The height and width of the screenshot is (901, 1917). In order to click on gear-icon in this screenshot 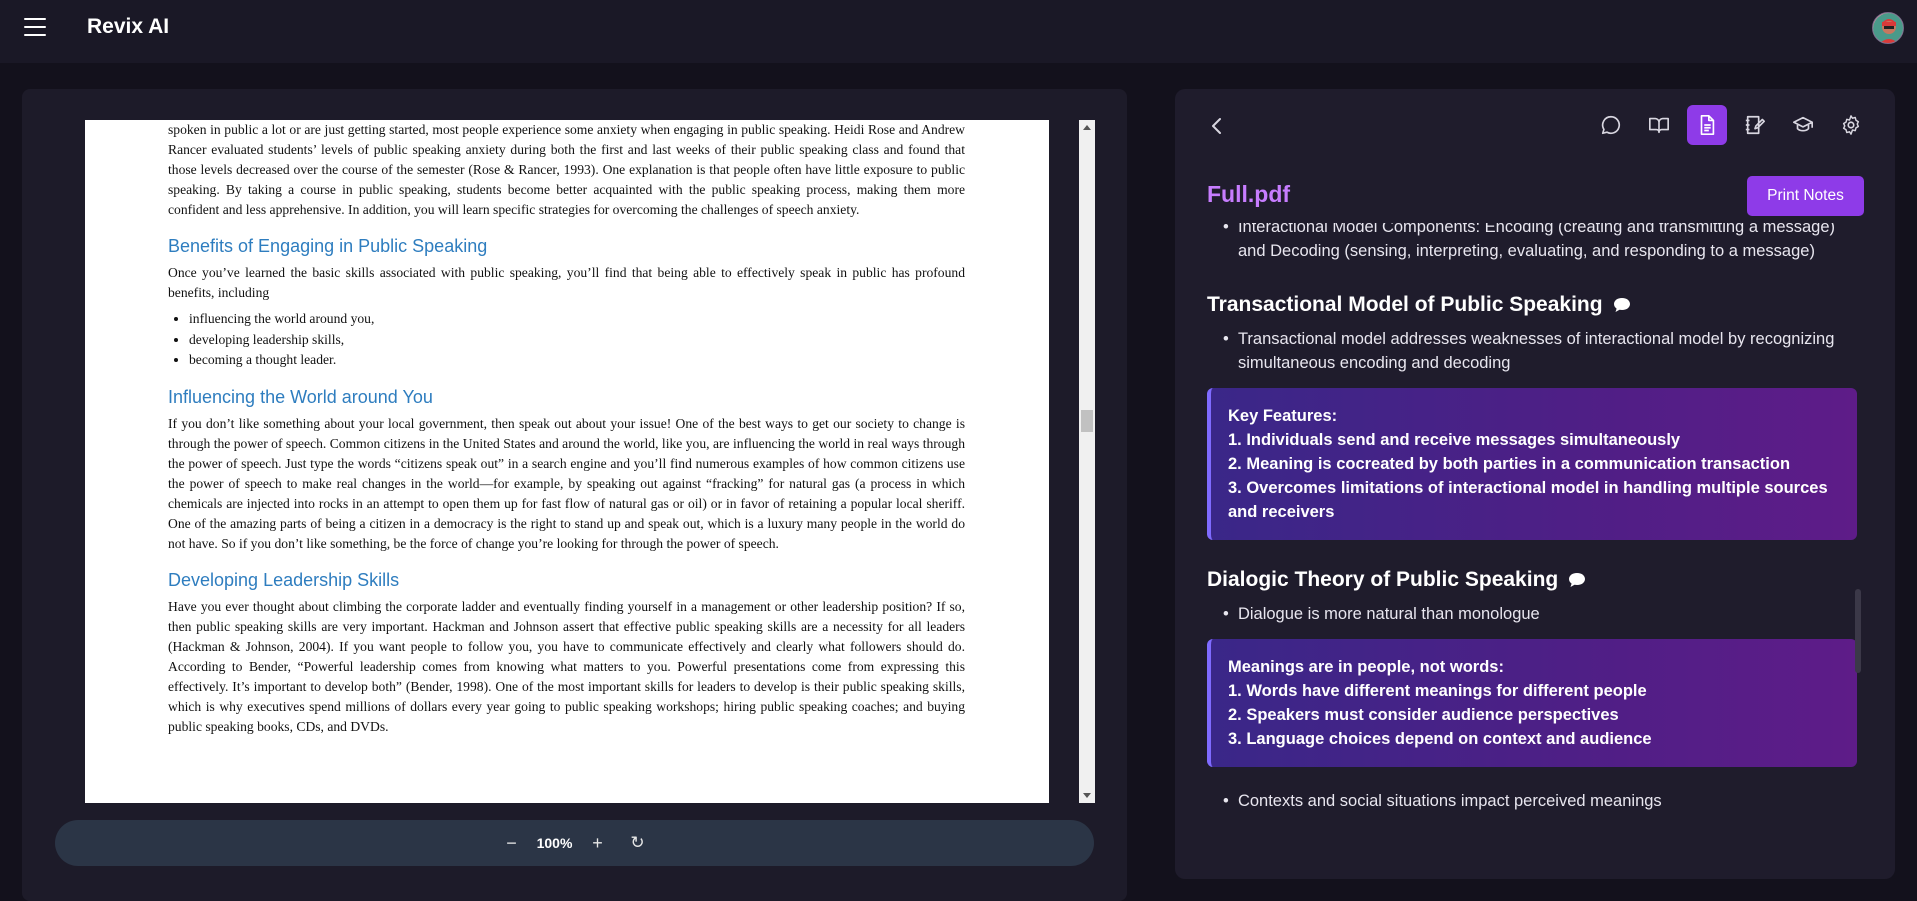, I will do `click(1851, 125)`.